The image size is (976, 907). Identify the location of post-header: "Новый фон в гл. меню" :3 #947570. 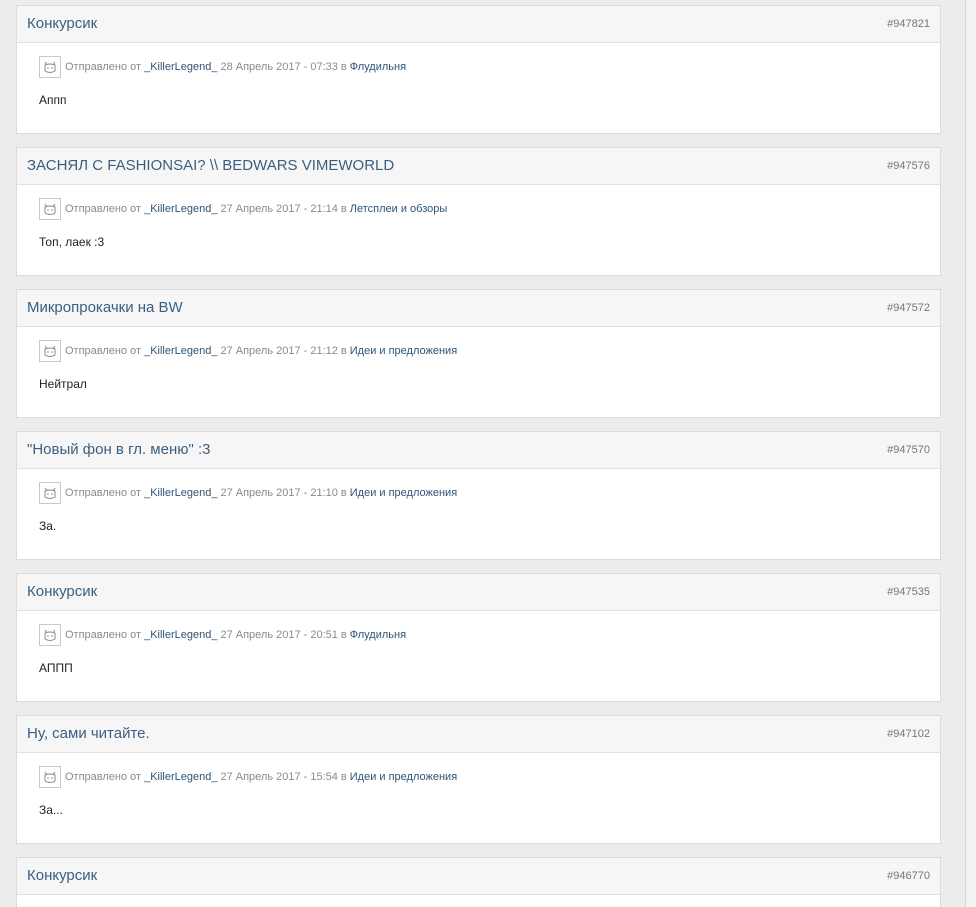
(478, 450).